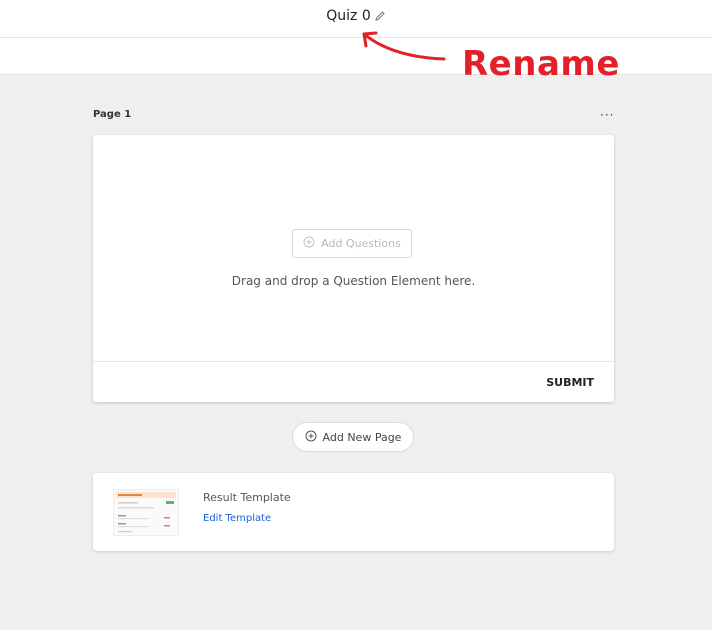 The height and width of the screenshot is (630, 712). Describe the element at coordinates (404, 46) in the screenshot. I see `annotation-arrow` at that location.